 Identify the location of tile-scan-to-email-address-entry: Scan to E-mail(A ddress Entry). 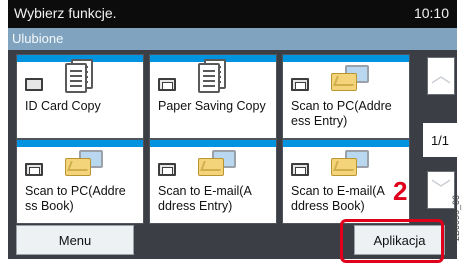
(213, 181).